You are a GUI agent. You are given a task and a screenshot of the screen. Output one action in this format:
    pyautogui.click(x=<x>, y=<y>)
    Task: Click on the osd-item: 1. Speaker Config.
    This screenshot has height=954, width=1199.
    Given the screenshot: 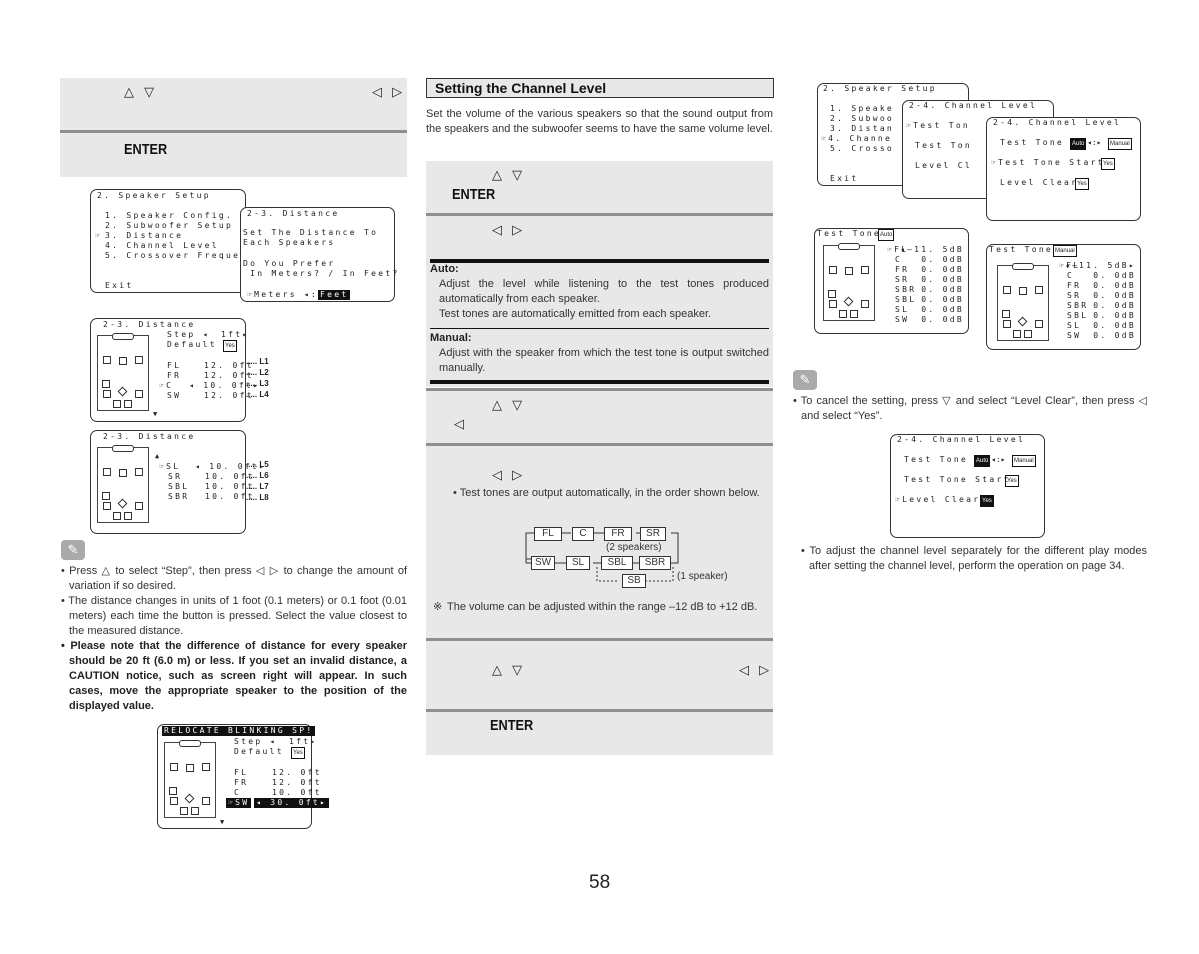 What is the action you would take?
    pyautogui.click(x=169, y=215)
    